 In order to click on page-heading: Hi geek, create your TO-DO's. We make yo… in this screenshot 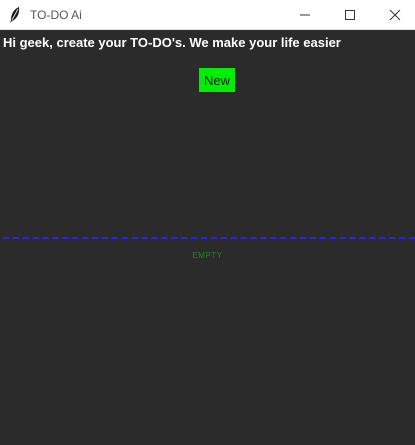, I will do `click(172, 42)`.